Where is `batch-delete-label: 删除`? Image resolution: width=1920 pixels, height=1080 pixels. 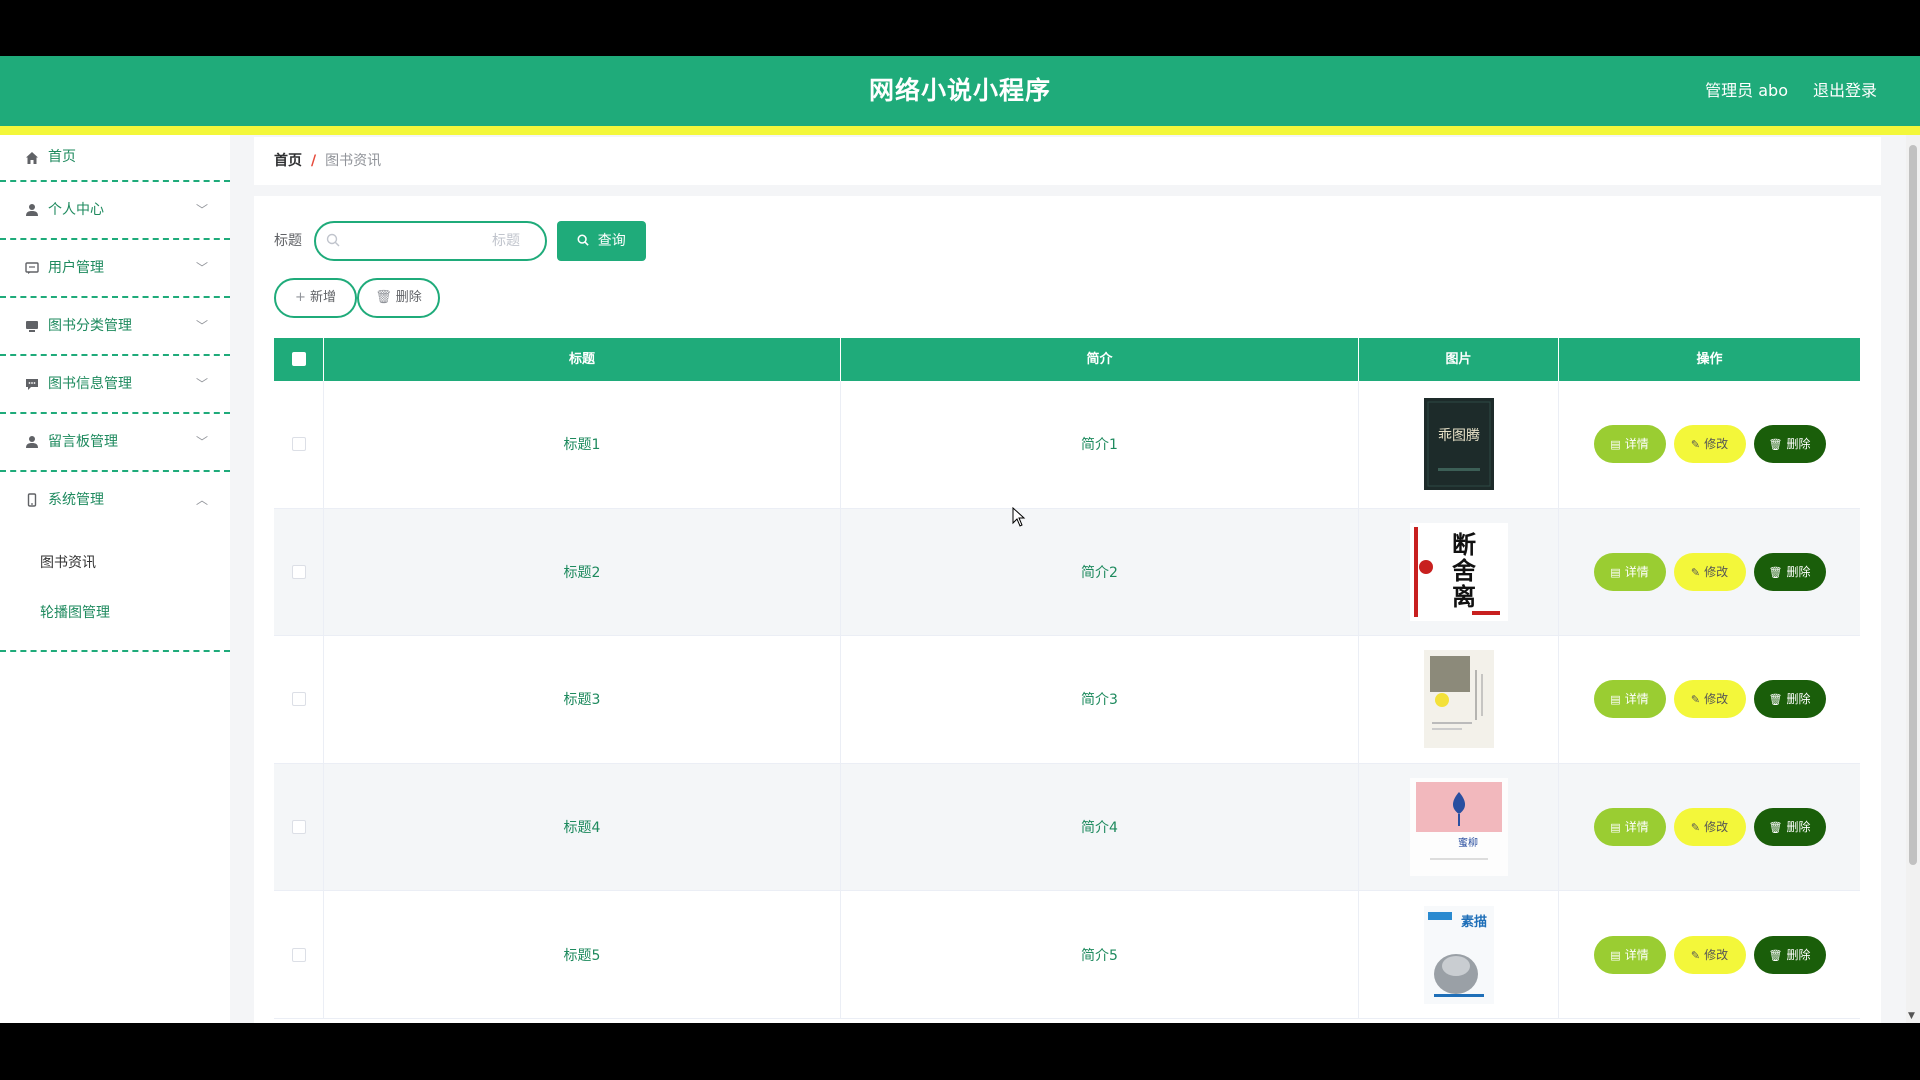
batch-delete-label: 删除 is located at coordinates (408, 297).